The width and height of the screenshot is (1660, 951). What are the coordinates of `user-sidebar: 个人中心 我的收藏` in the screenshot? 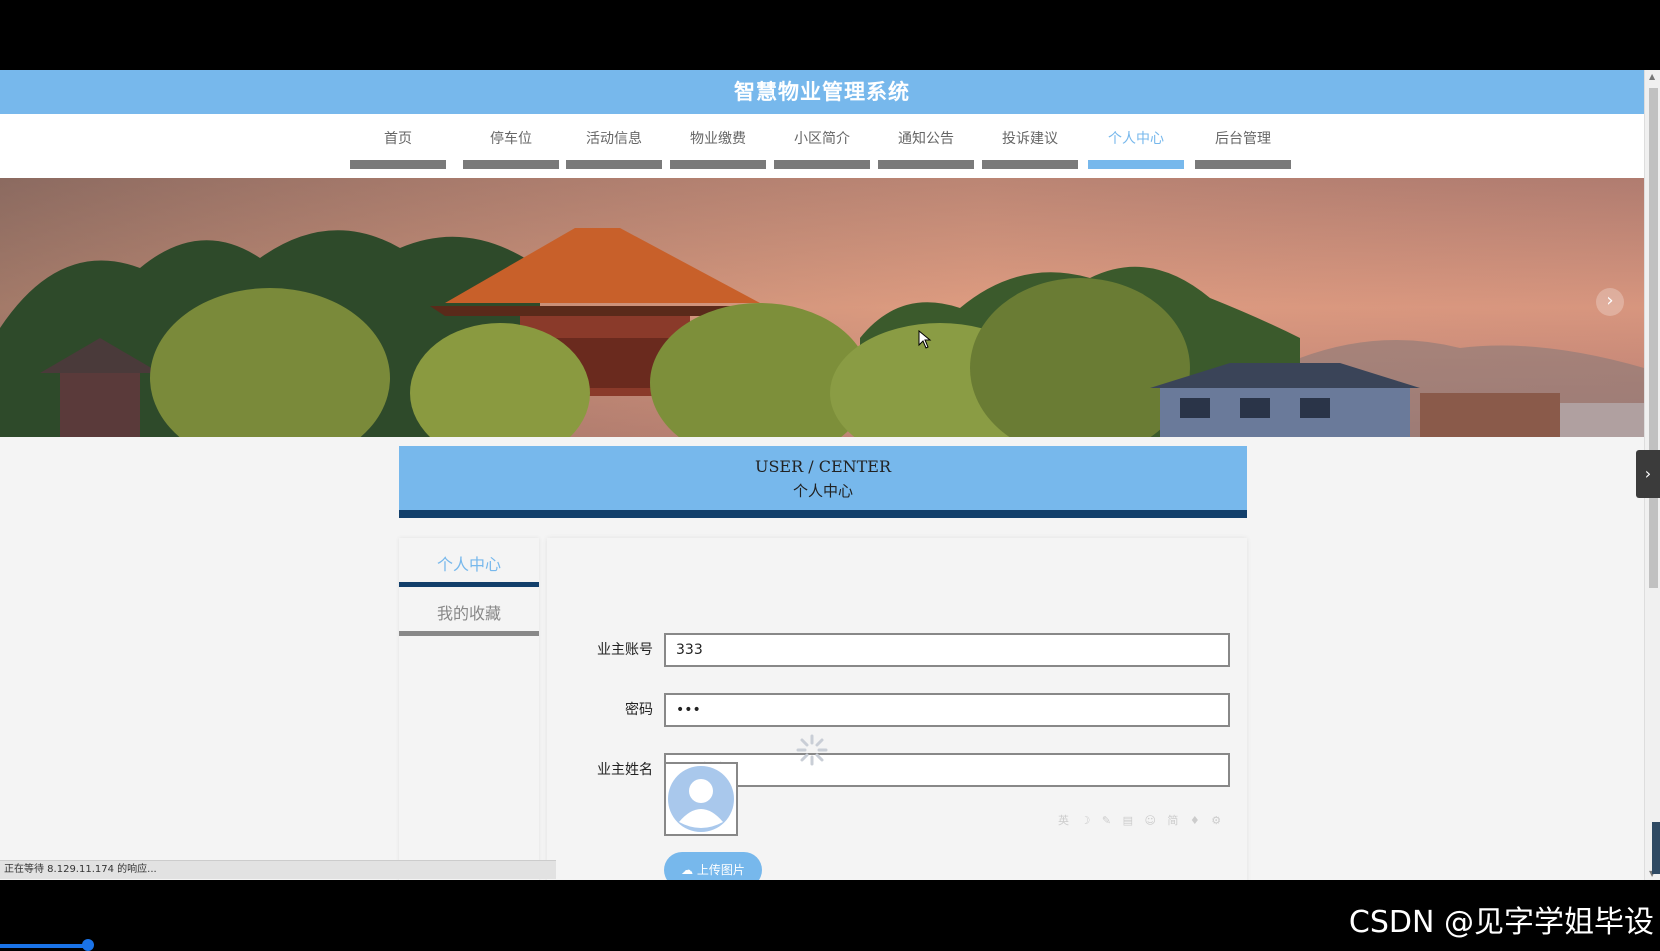 It's located at (469, 709).